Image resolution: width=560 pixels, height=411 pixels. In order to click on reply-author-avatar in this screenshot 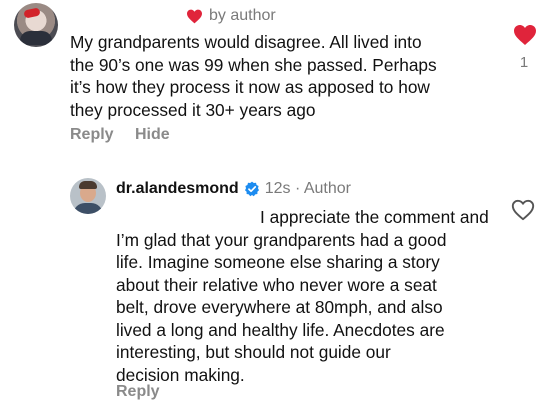, I will do `click(88, 196)`.